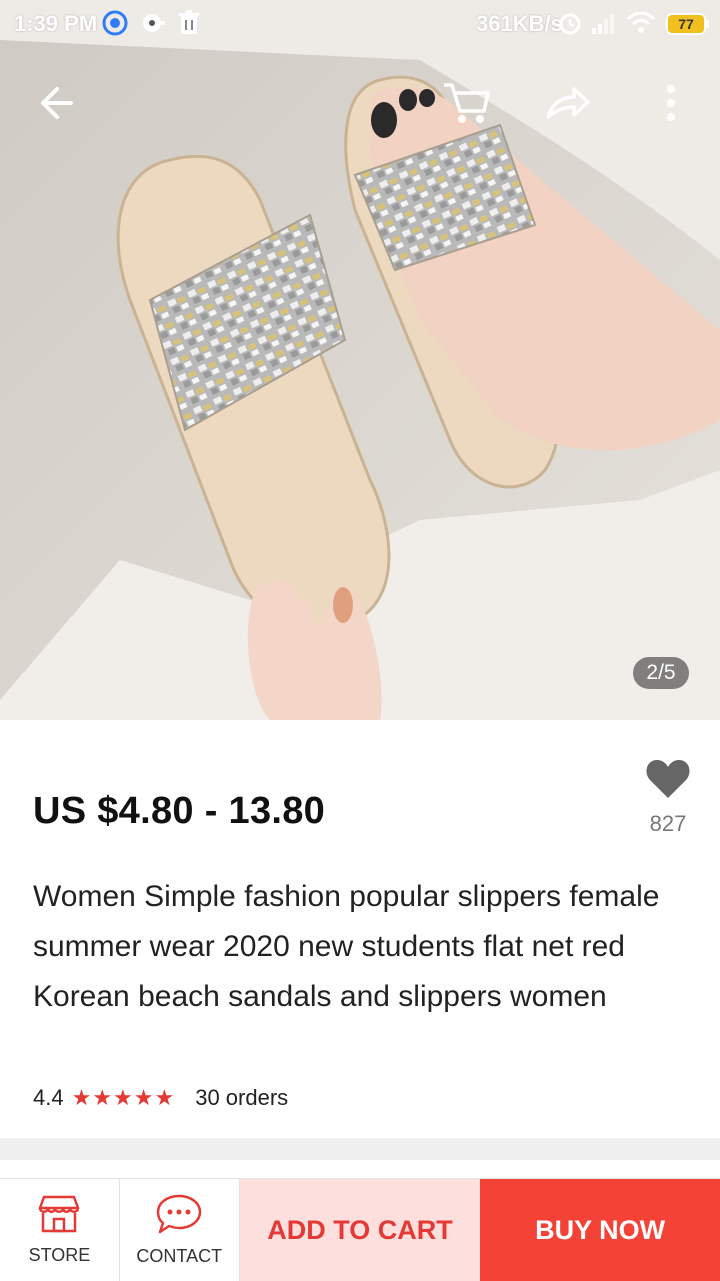  I want to click on status-bar: 1:39 PM 361KB/s 77, so click(360, 24).